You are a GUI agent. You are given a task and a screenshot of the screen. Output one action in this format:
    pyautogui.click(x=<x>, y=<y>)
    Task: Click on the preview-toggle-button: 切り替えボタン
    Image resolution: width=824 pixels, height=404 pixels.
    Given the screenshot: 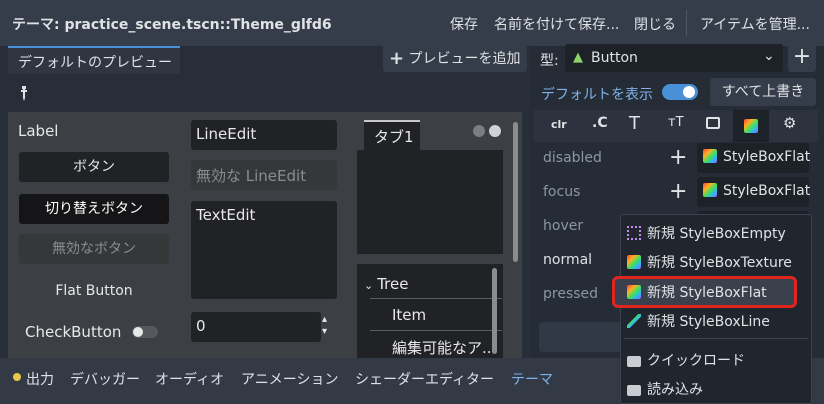 What is the action you would take?
    pyautogui.click(x=94, y=209)
    